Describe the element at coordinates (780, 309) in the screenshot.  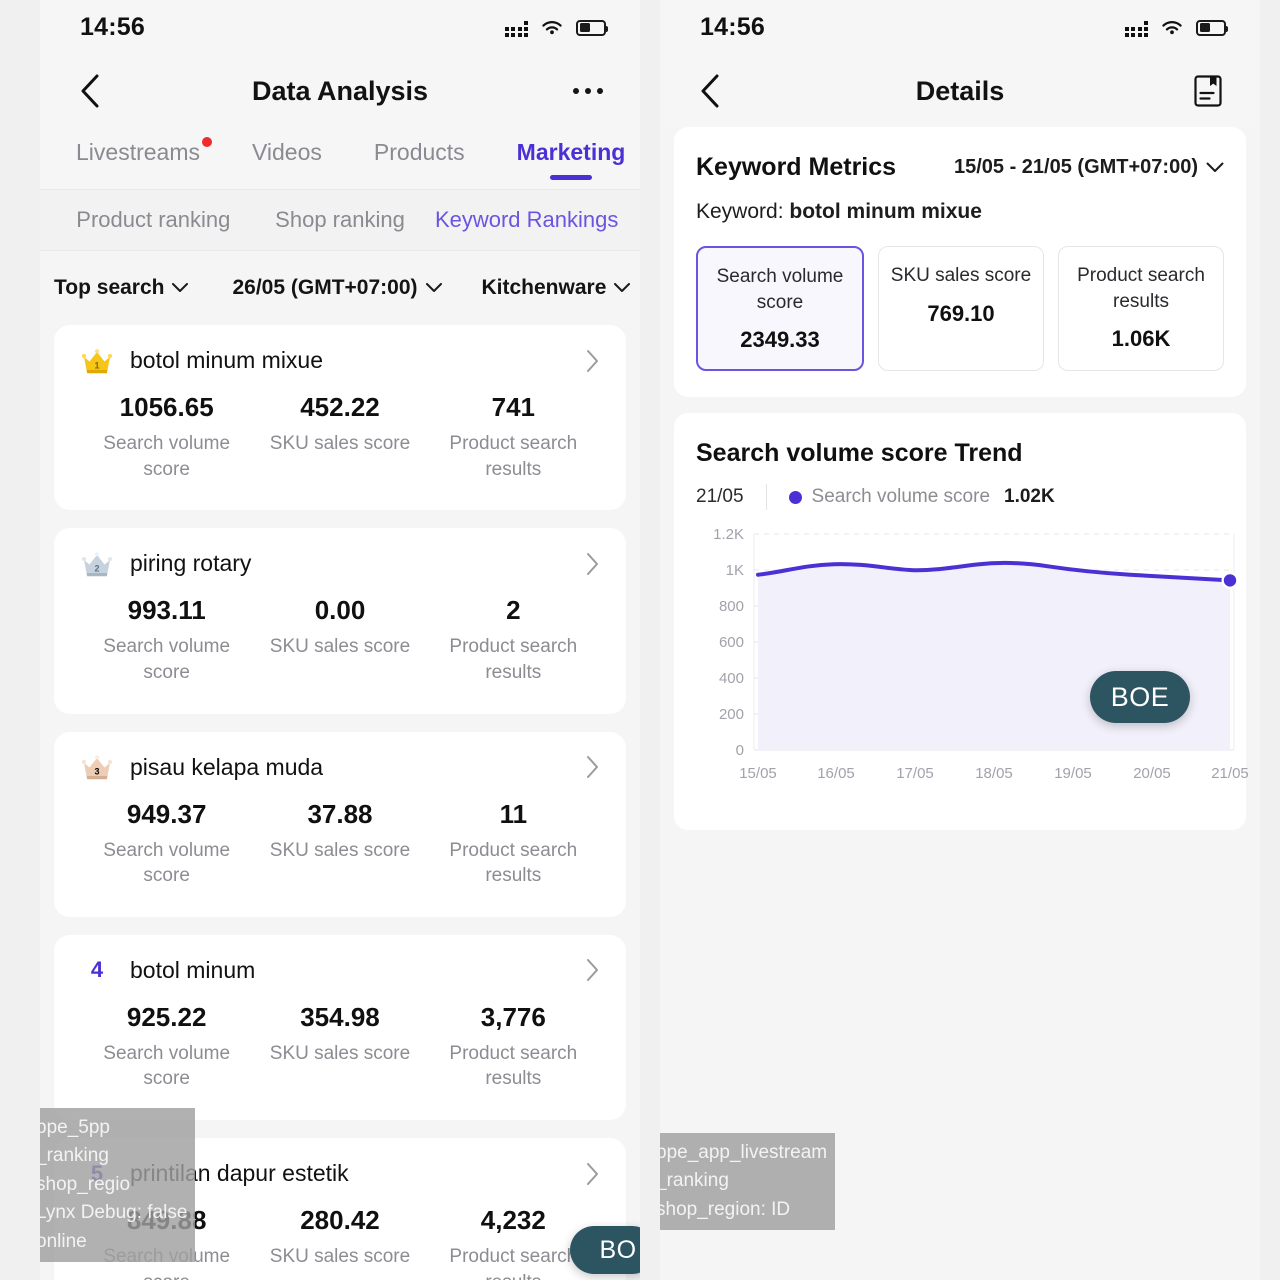
I see `metric-tab-search-volume: Search volume score 2349.33` at that location.